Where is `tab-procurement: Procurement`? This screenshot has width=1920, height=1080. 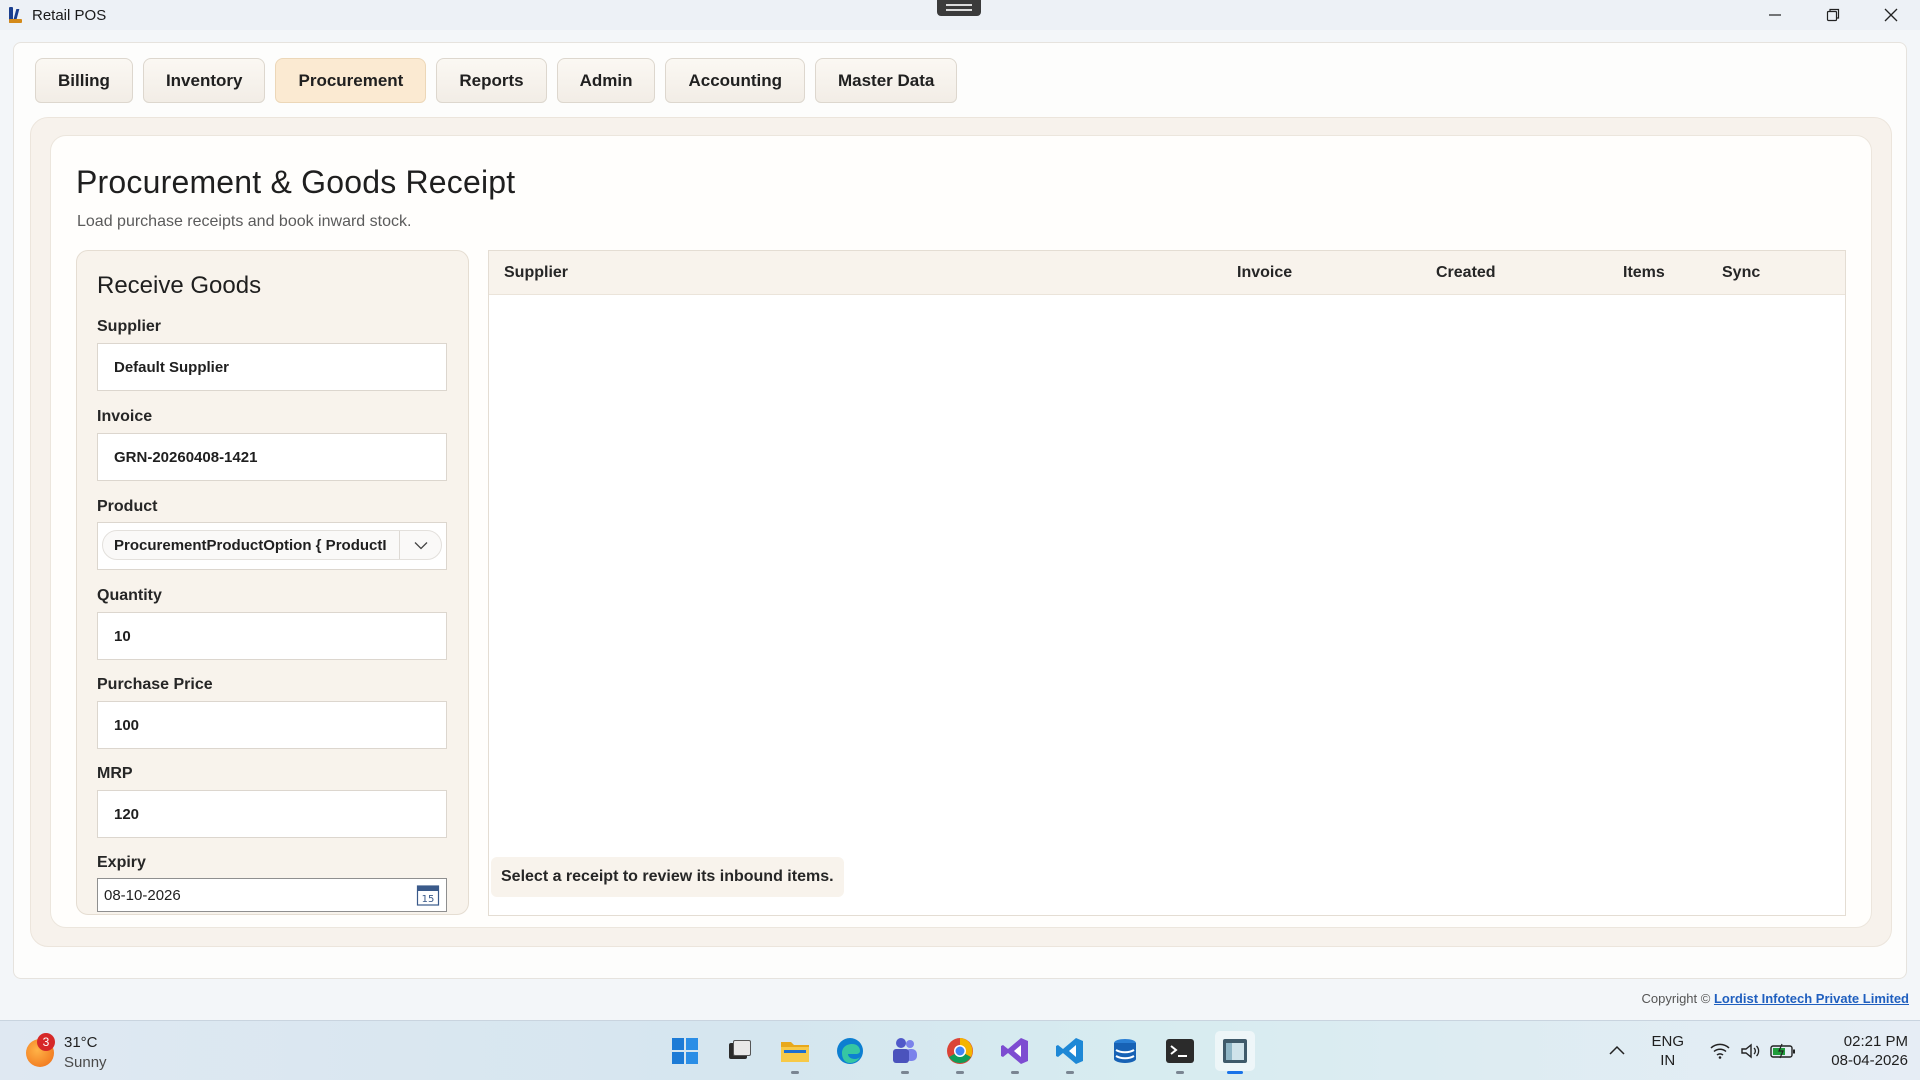
tab-procurement: Procurement is located at coordinates (351, 80).